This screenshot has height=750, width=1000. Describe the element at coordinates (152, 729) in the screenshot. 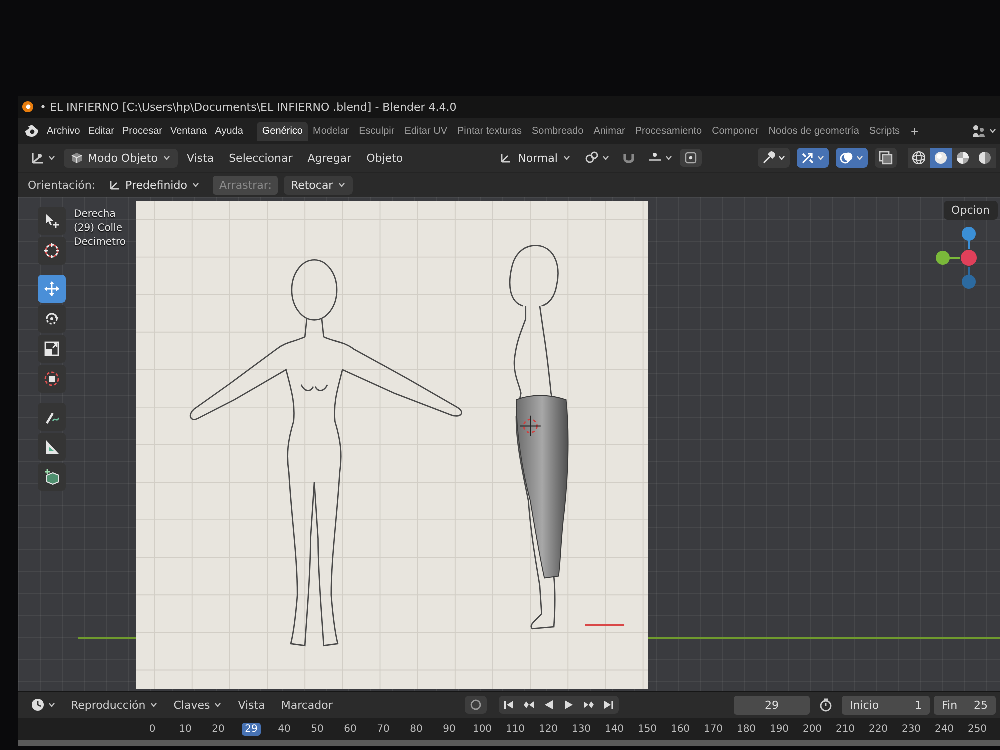

I see `frame-number: 0` at that location.